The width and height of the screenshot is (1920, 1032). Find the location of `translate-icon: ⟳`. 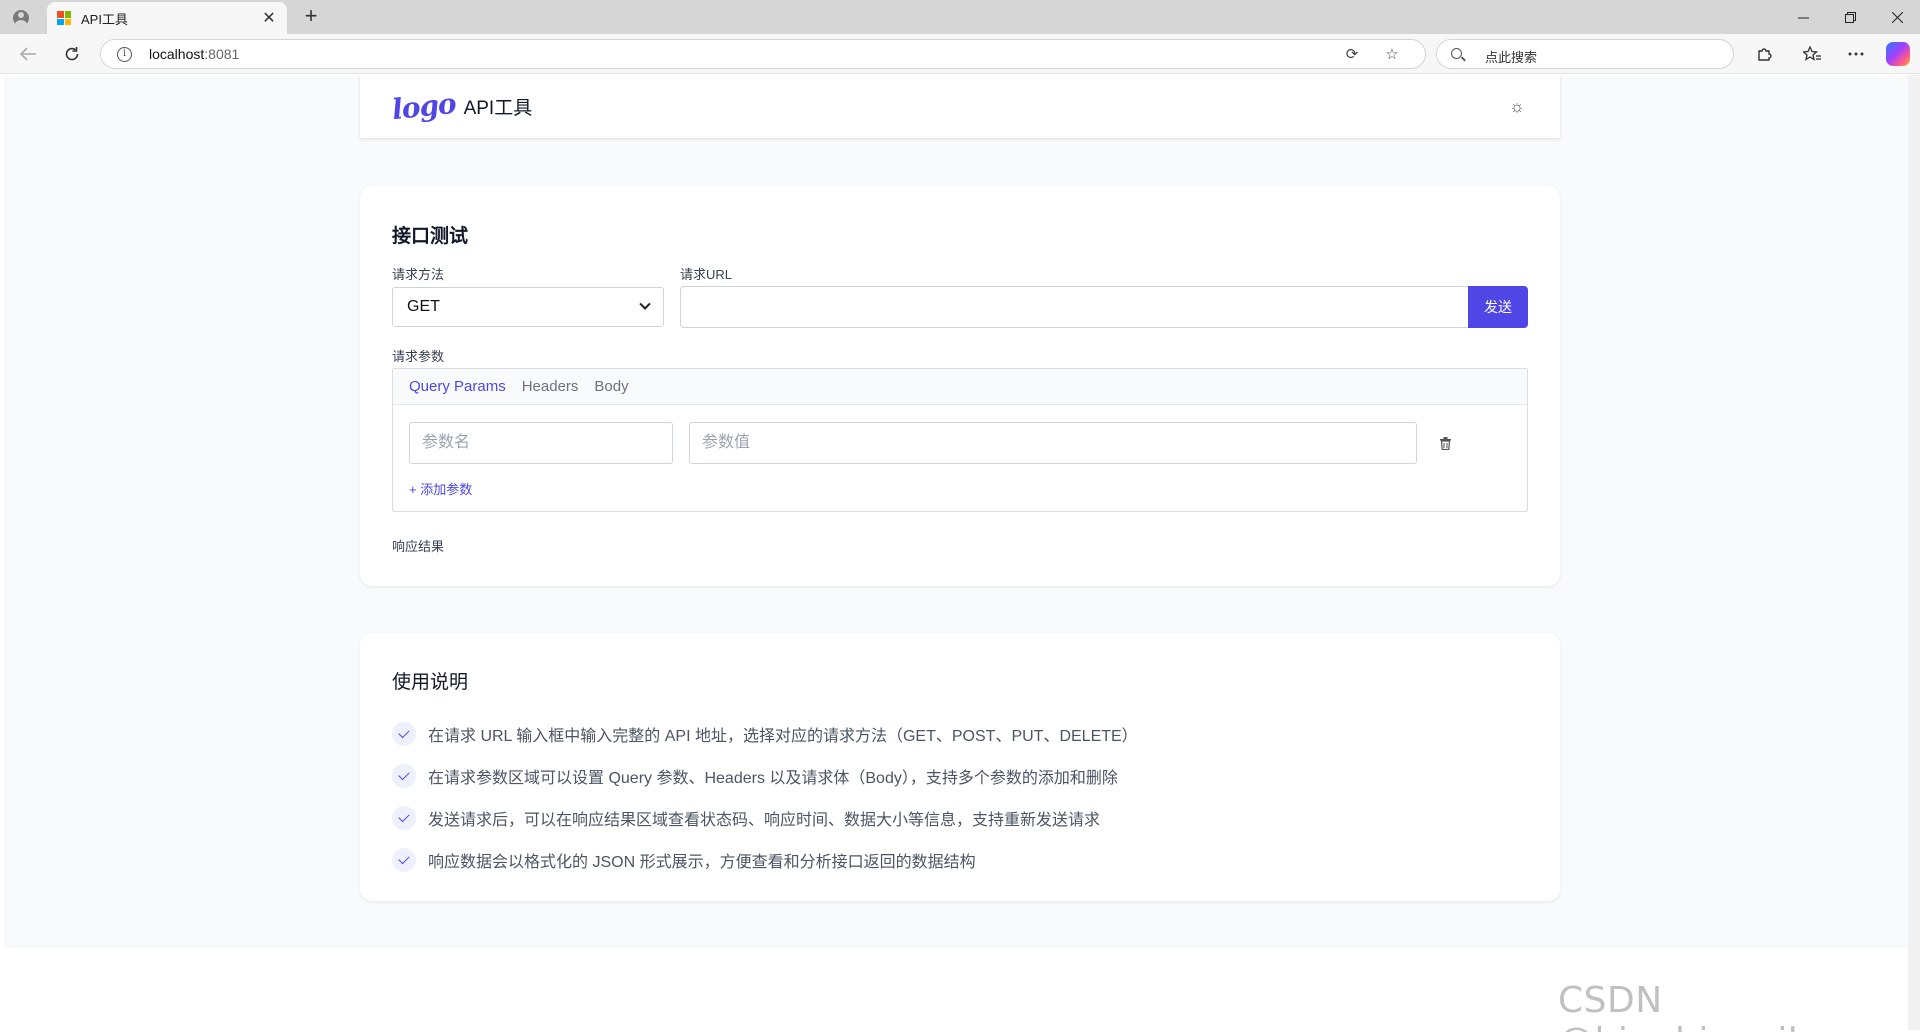

translate-icon: ⟳ is located at coordinates (1352, 55).